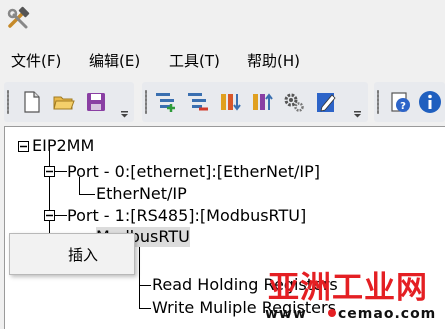  I want to click on help-icon: ?, so click(400, 102).